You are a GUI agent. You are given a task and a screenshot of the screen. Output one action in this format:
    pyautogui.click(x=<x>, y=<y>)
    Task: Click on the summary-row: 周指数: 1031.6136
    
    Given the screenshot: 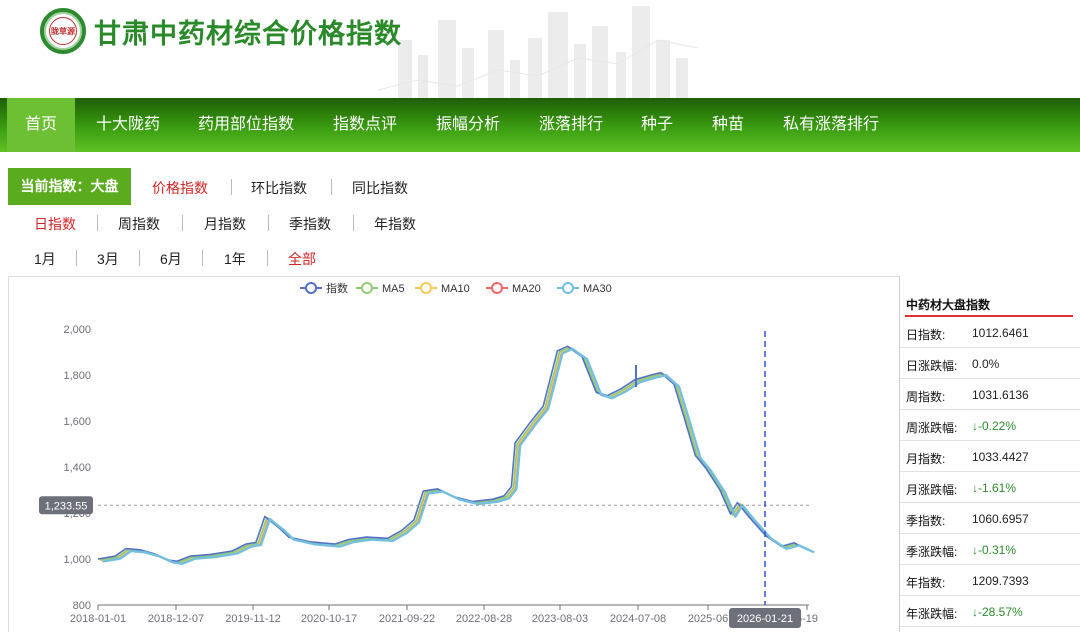 What is the action you would take?
    pyautogui.click(x=990, y=394)
    